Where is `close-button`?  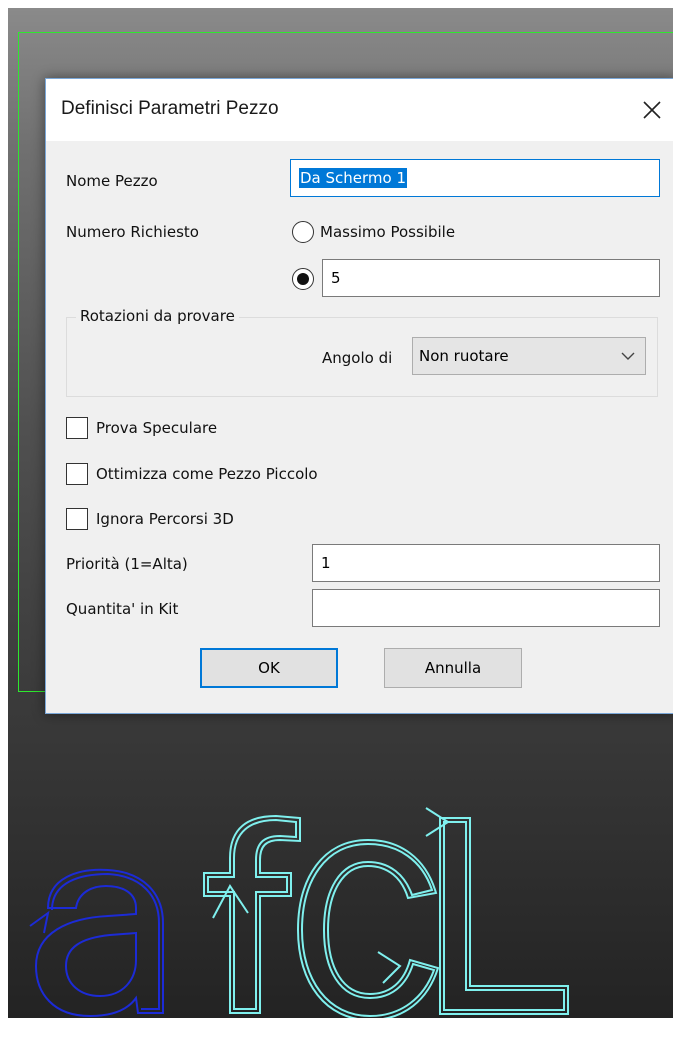
close-button is located at coordinates (652, 110).